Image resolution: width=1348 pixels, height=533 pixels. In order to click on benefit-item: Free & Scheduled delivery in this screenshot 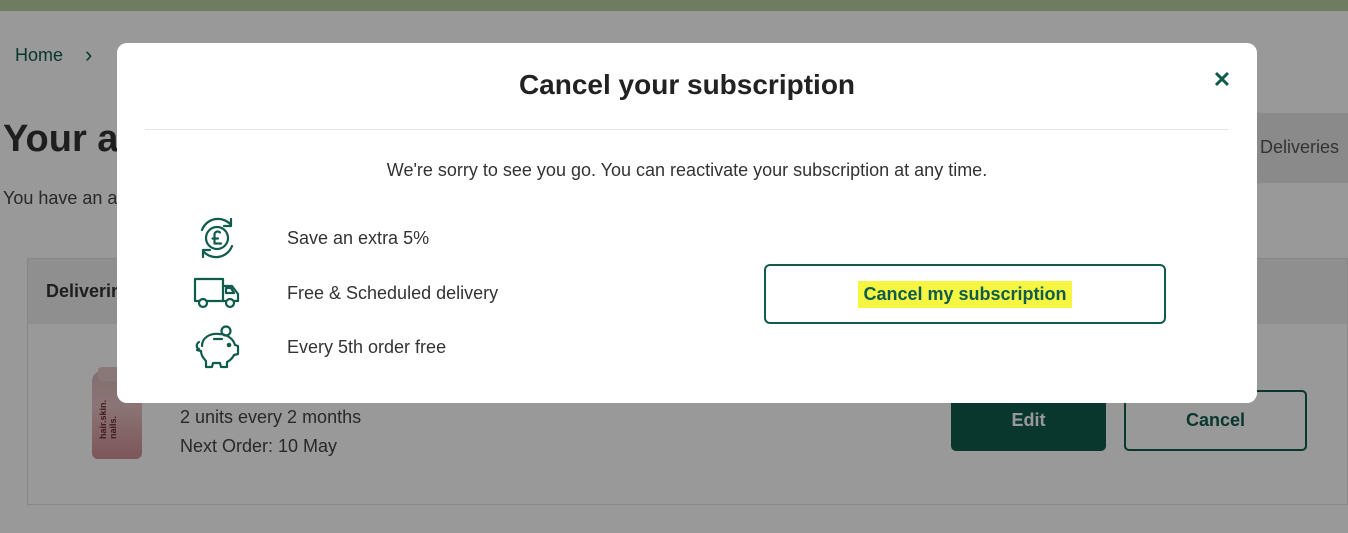, I will do `click(344, 293)`.